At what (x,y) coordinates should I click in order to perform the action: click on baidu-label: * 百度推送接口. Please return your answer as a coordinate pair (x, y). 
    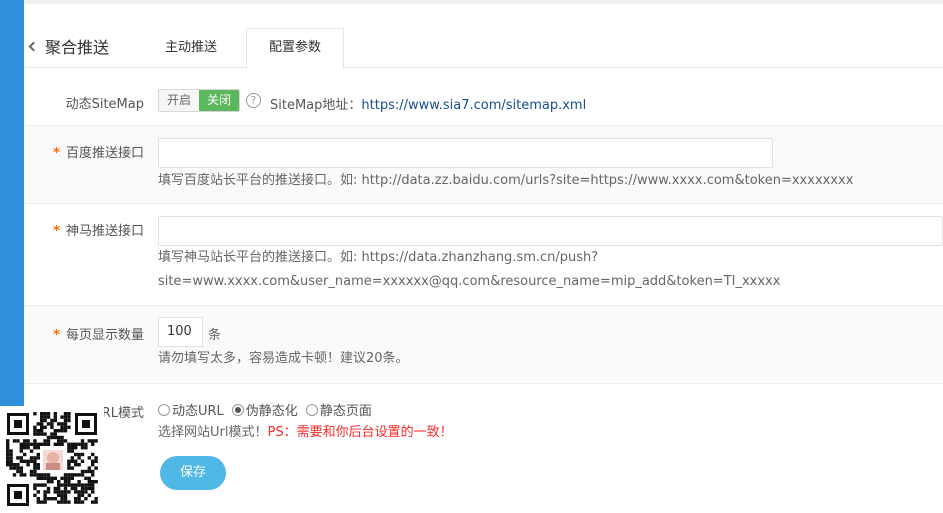
    Looking at the image, I should click on (84, 151).